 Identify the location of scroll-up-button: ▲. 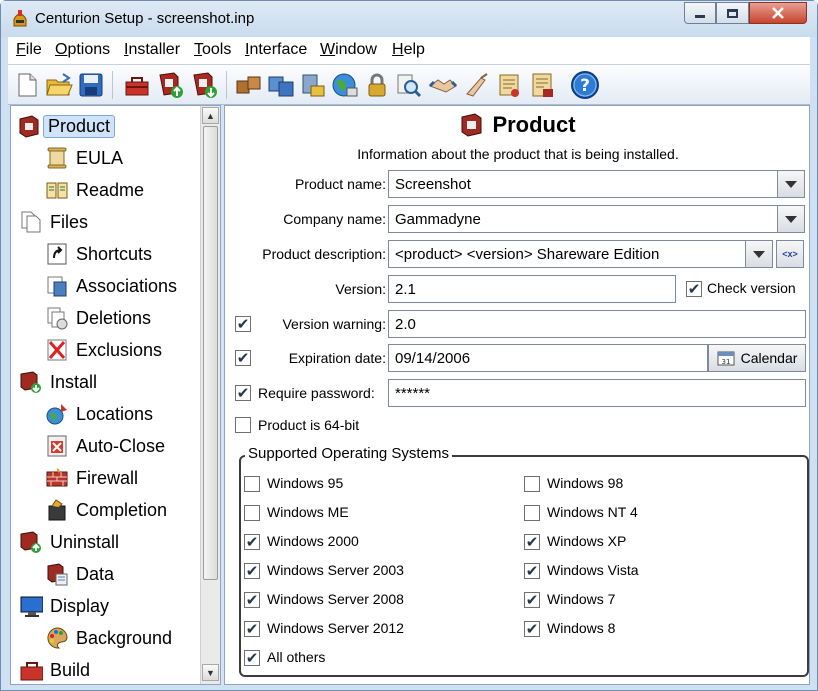
(210, 115).